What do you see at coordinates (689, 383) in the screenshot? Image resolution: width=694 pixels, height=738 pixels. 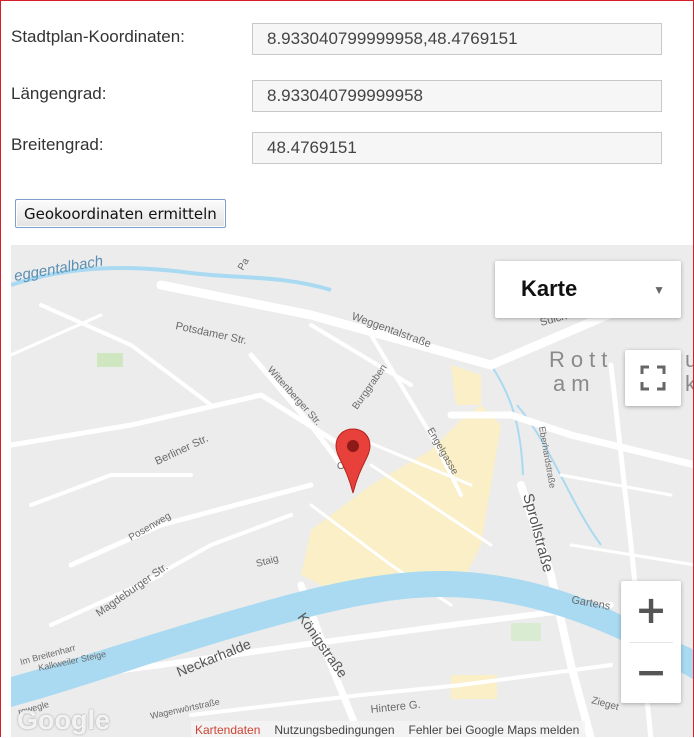 I see `label-k: k` at bounding box center [689, 383].